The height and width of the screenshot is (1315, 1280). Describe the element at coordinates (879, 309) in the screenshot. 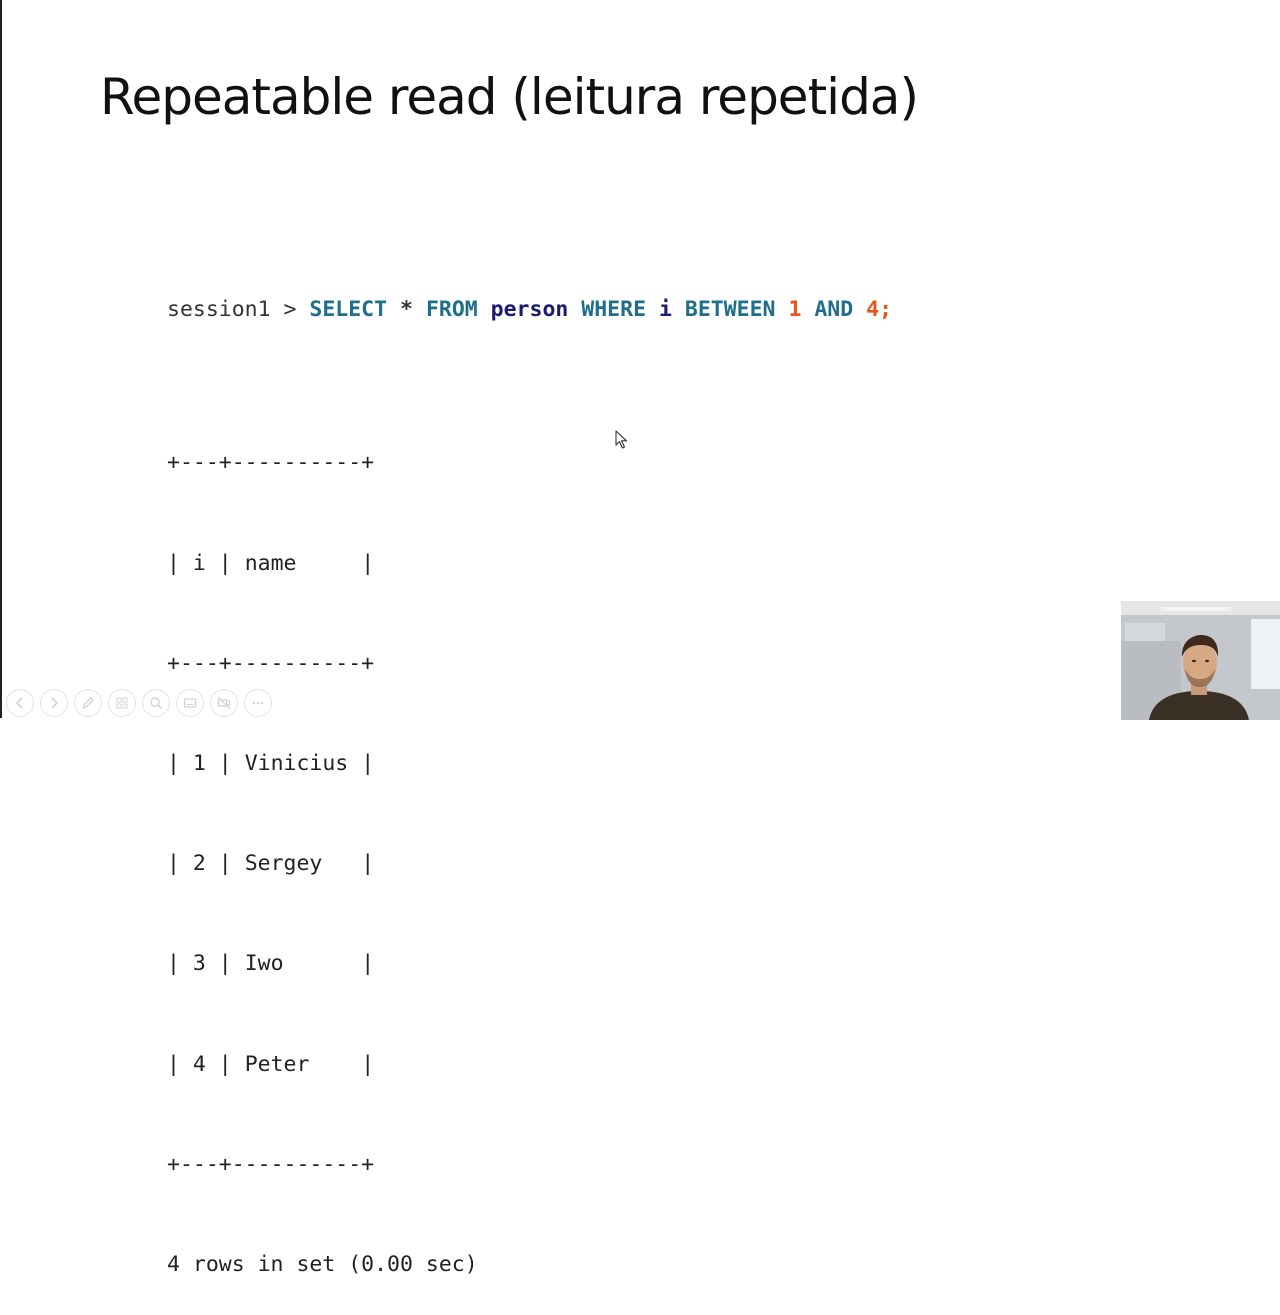

I see `query-token: 4;` at that location.